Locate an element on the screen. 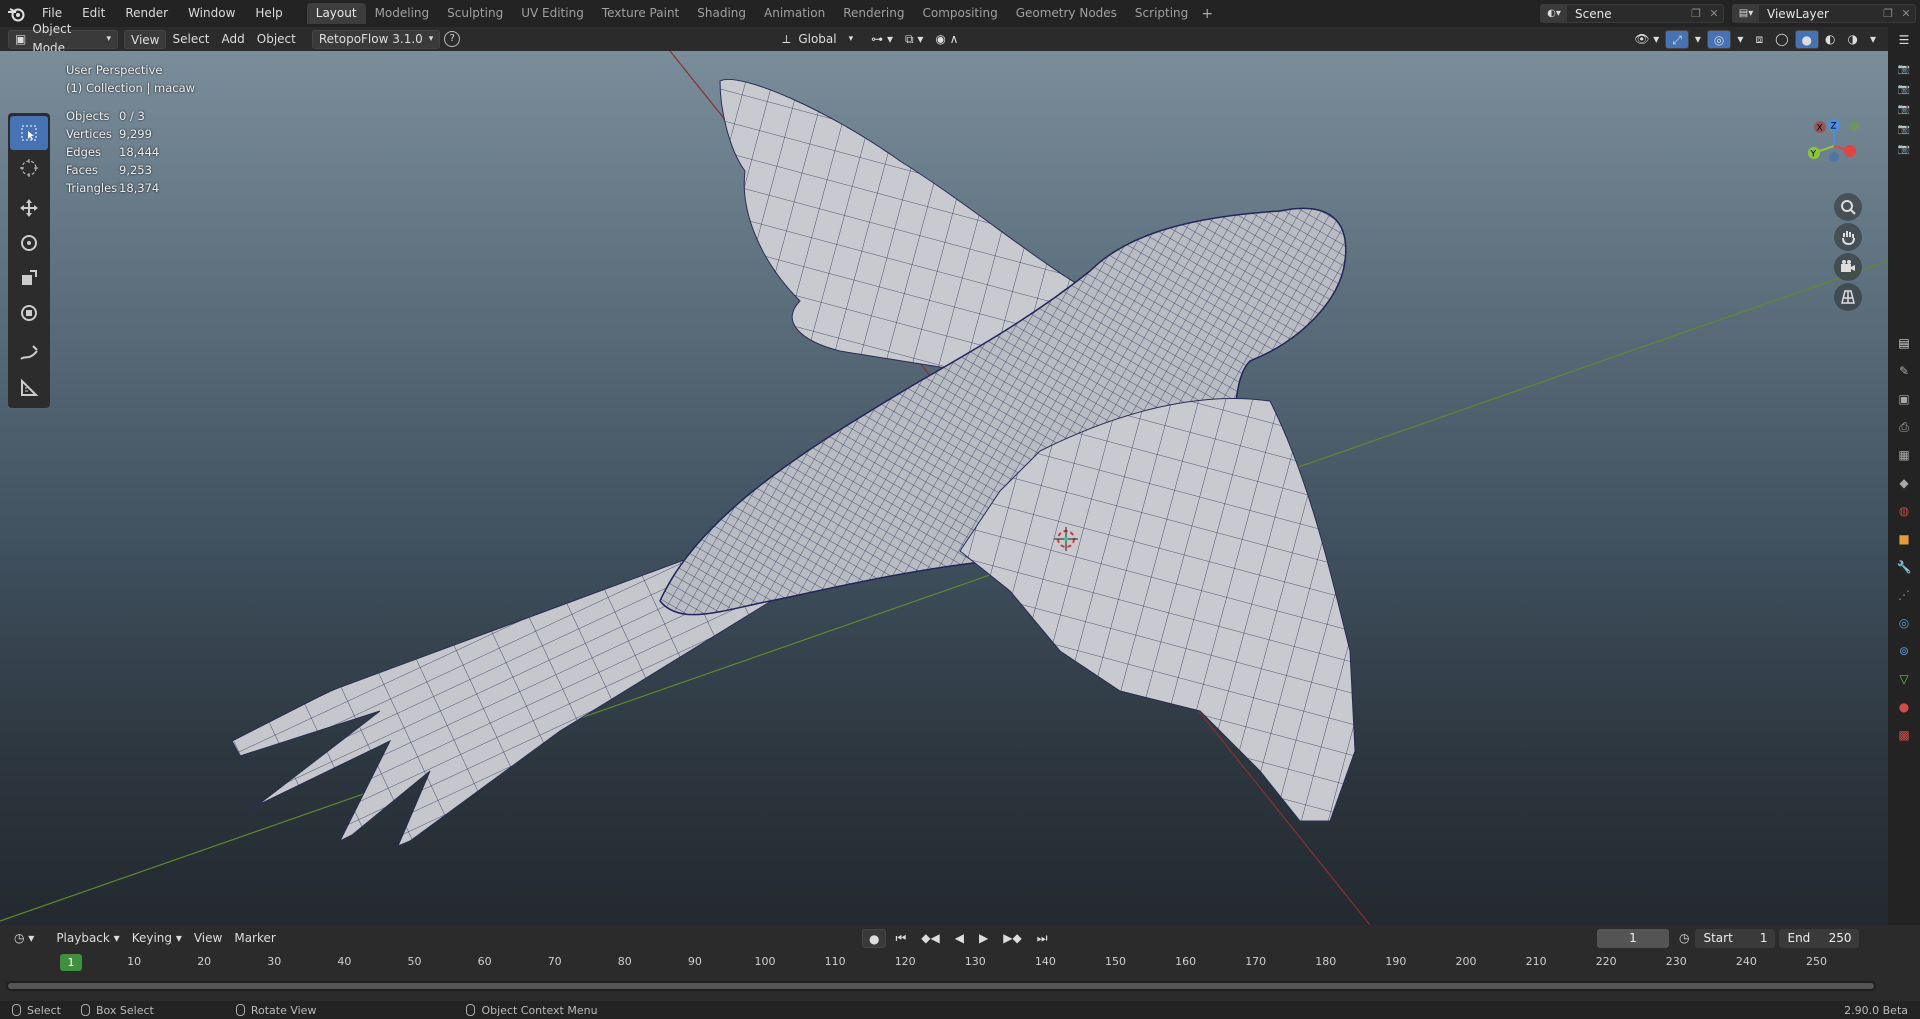 The image size is (1920, 1019). editor-type-clock-icon: ◷ ▾ is located at coordinates (24, 938).